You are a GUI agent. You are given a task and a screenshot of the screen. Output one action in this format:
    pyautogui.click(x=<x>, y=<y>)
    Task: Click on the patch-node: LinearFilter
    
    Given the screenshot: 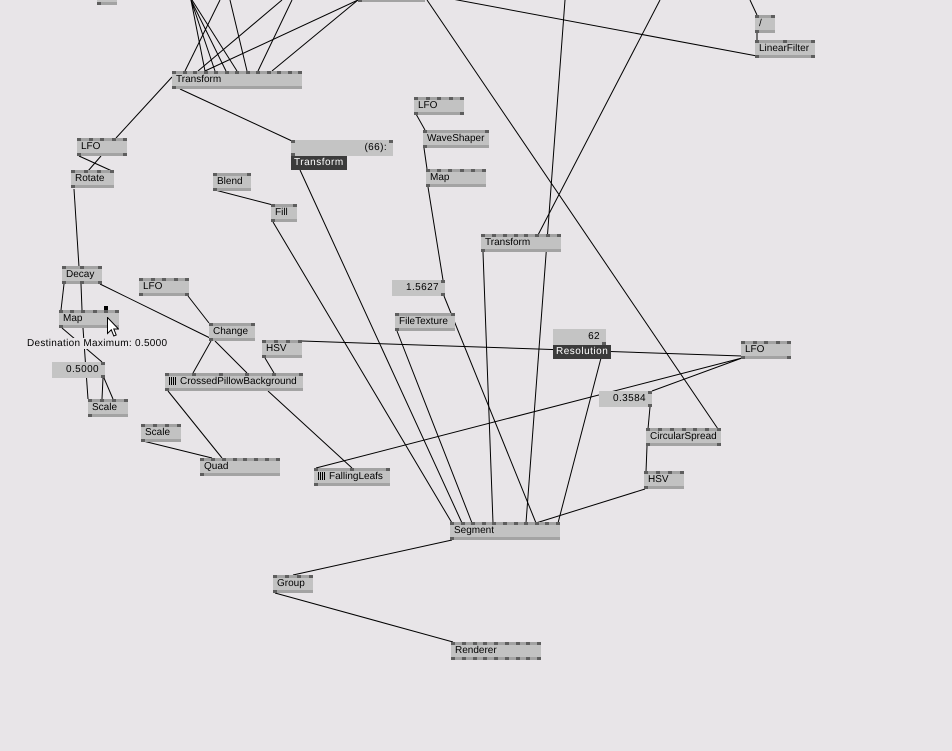 What is the action you would take?
    pyautogui.click(x=785, y=49)
    